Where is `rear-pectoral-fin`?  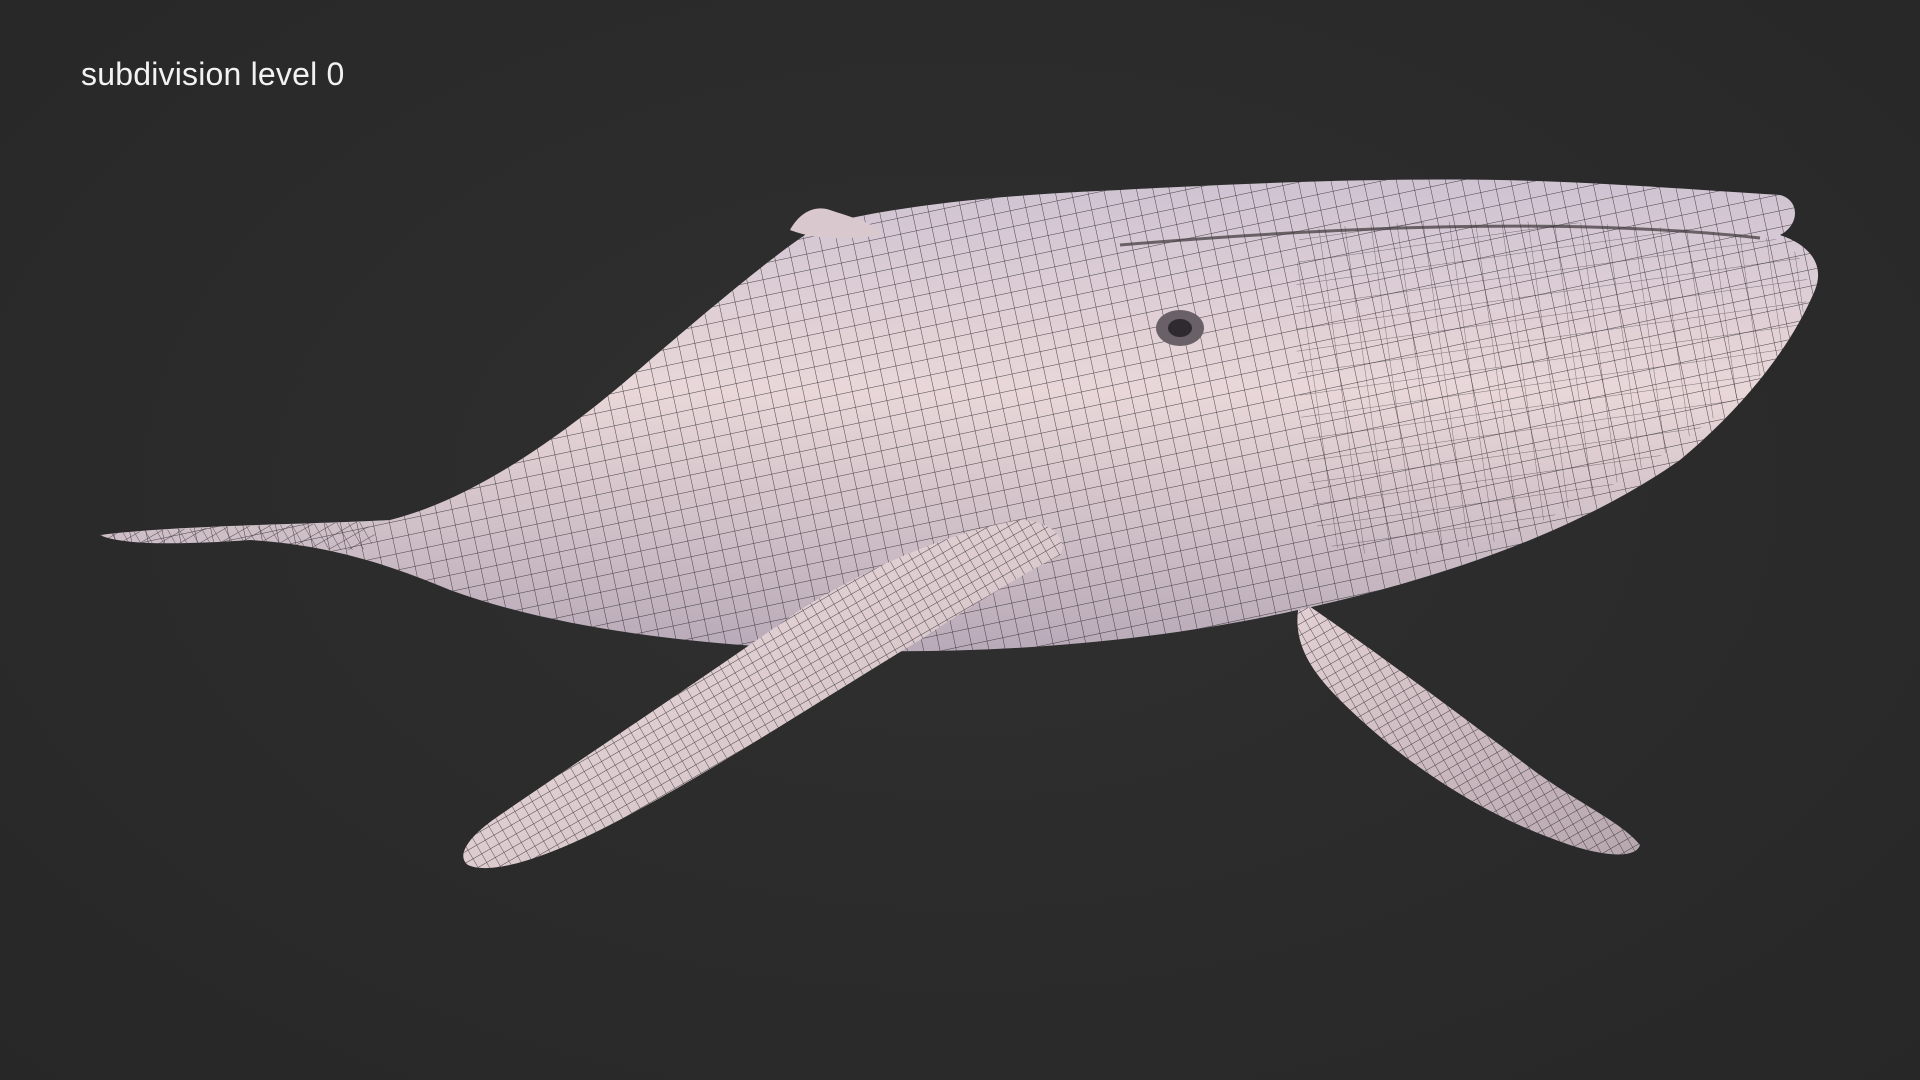
rear-pectoral-fin is located at coordinates (1468, 727).